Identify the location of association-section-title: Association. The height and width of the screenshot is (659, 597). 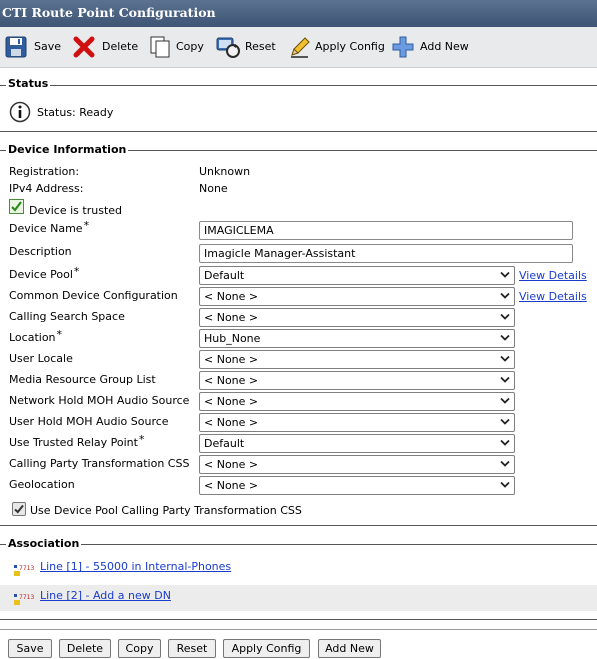
(44, 543).